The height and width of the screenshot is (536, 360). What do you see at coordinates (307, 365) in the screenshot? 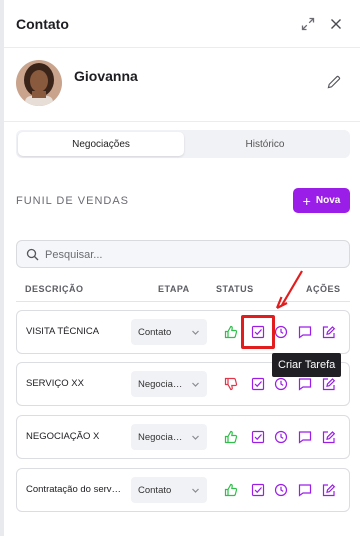
I see `tooltip: Criar Tarefa` at bounding box center [307, 365].